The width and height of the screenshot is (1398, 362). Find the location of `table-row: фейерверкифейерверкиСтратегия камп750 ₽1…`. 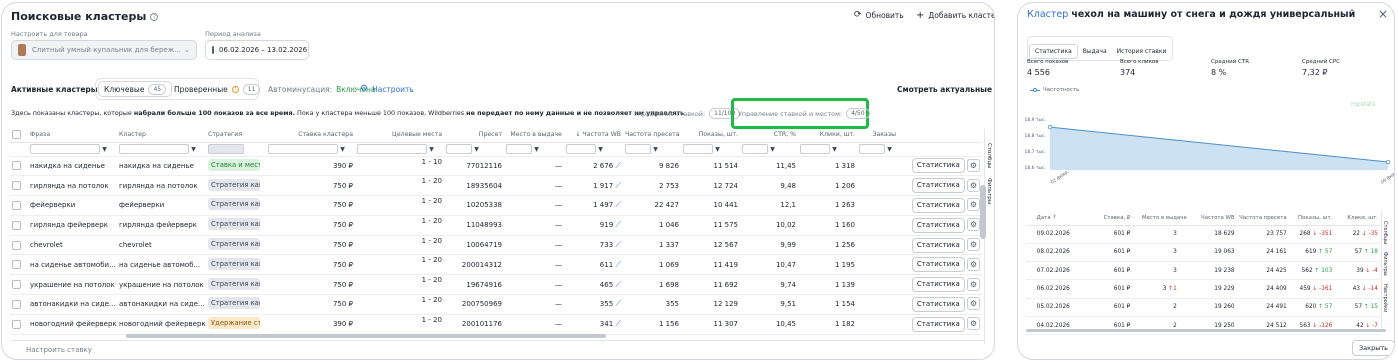

table-row: фейерверкифейерверкиСтратегия камп750 ₽1… is located at coordinates (496, 205).